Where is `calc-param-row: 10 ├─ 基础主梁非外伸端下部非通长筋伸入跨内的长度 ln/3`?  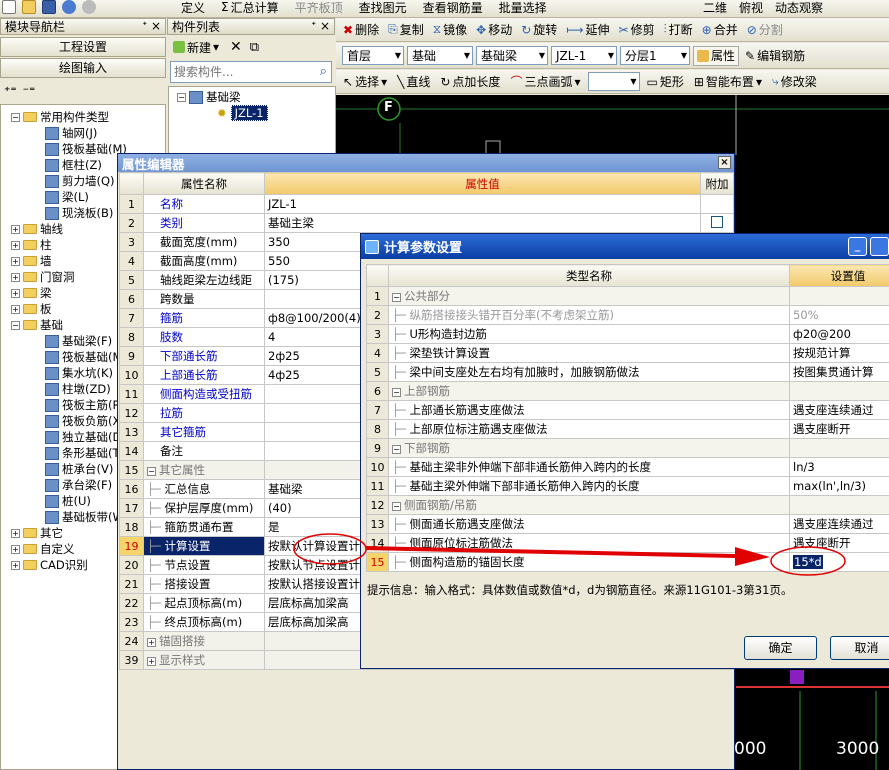
calc-param-row: 10 ├─ 基础主梁非外伸端下部非通长筋伸入跨内的长度 ln/3 is located at coordinates (627, 467).